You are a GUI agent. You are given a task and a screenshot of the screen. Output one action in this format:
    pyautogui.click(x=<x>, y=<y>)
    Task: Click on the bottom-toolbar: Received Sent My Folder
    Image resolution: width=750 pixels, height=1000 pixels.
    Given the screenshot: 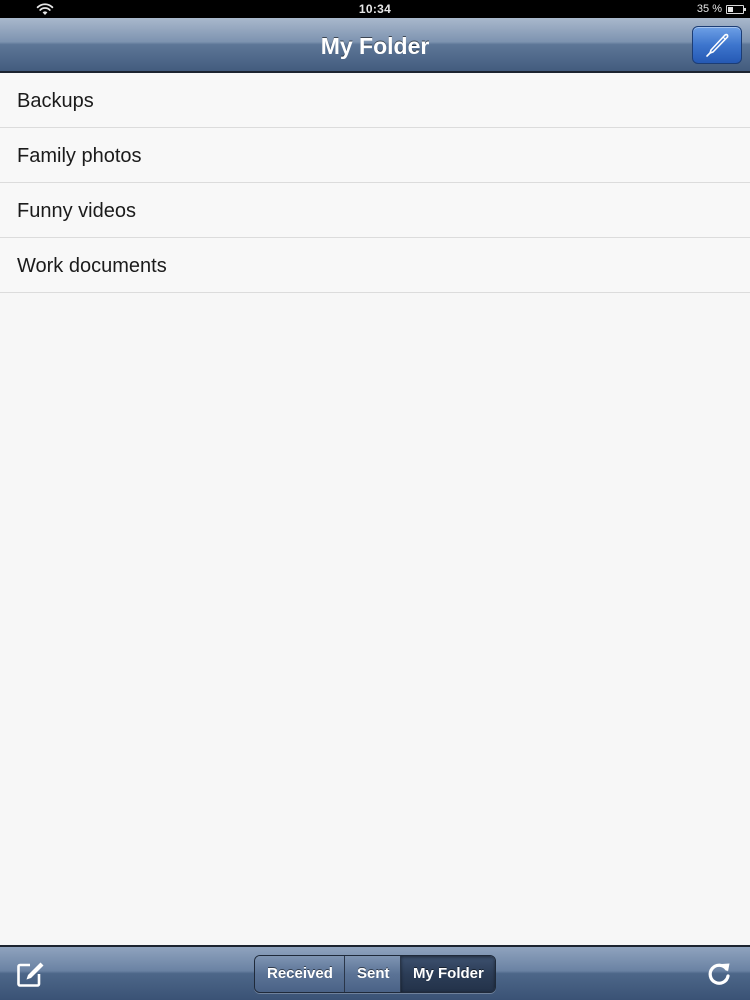 What is the action you would take?
    pyautogui.click(x=375, y=972)
    